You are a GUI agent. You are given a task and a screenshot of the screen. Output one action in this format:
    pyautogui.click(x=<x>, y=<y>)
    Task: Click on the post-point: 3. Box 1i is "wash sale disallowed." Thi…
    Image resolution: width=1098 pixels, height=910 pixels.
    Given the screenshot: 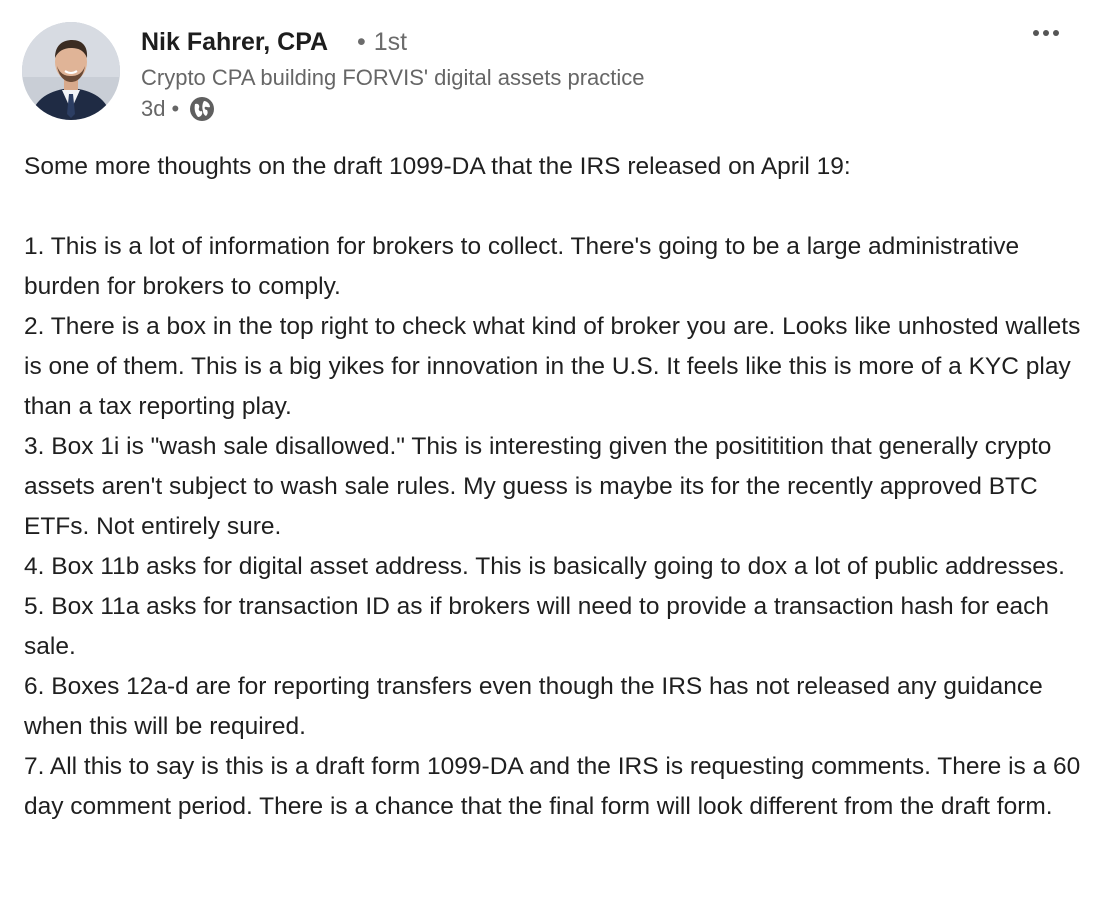 What is the action you would take?
    pyautogui.click(x=538, y=486)
    